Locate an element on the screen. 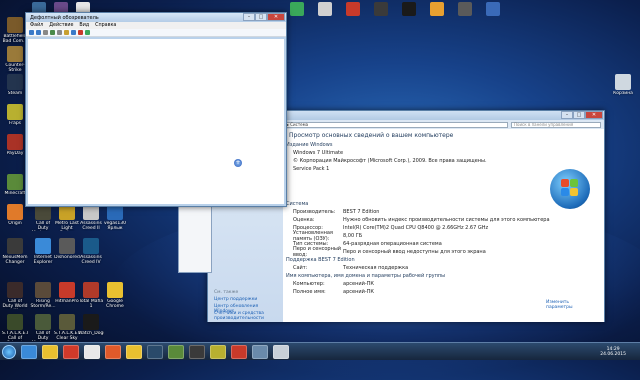 Image resolution: width=640 pixels, height=380 pixels. desktop-icon-label: Origin is located at coordinates (15, 223).